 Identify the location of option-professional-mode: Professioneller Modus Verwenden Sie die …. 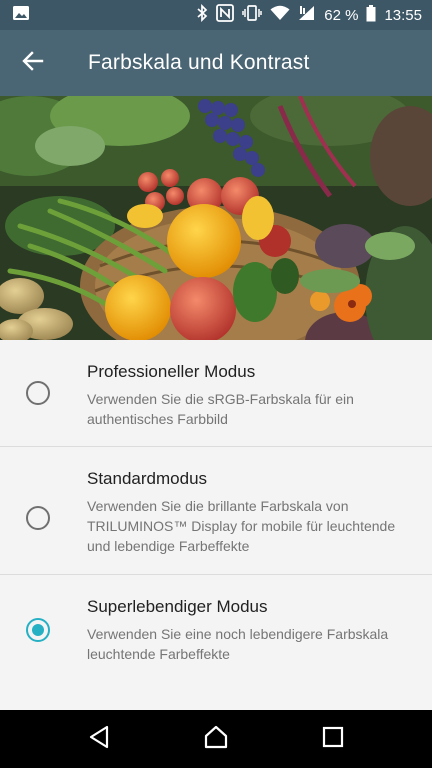
(216, 393).